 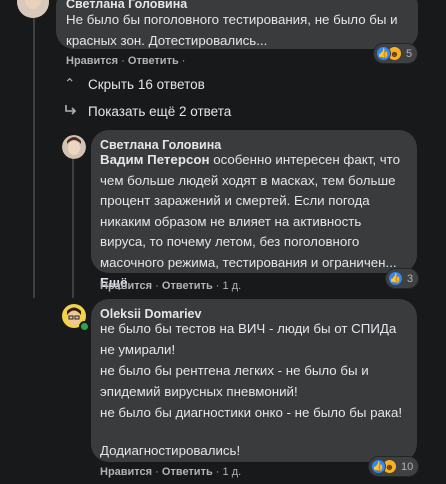 I want to click on hide-replies-label: Скрыть 16 ответов, so click(x=146, y=84).